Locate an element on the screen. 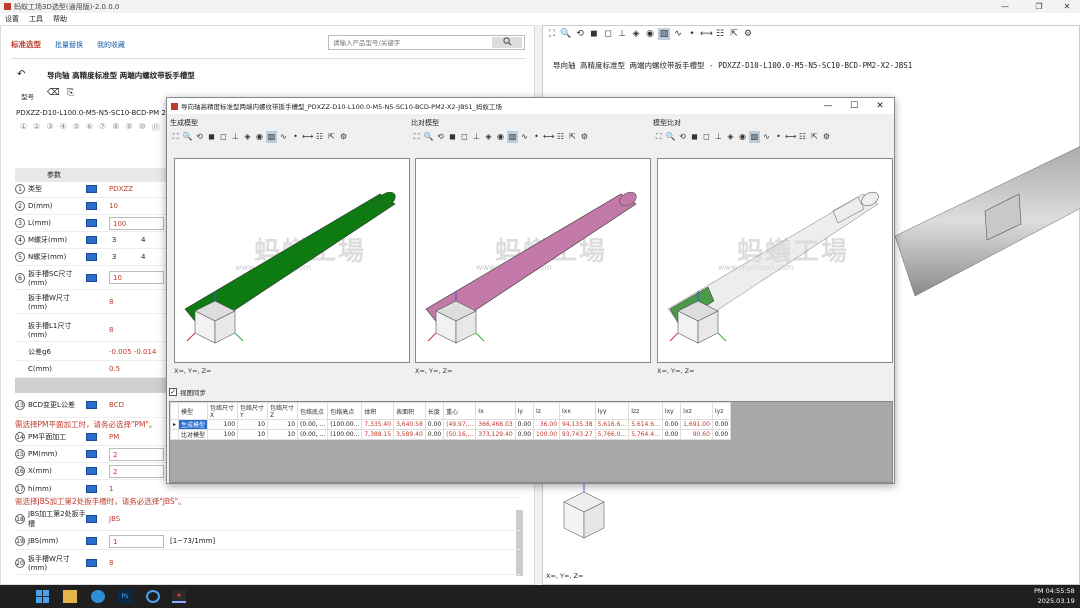 The height and width of the screenshot is (608, 1080). browser-edge-icon is located at coordinates (98, 596).